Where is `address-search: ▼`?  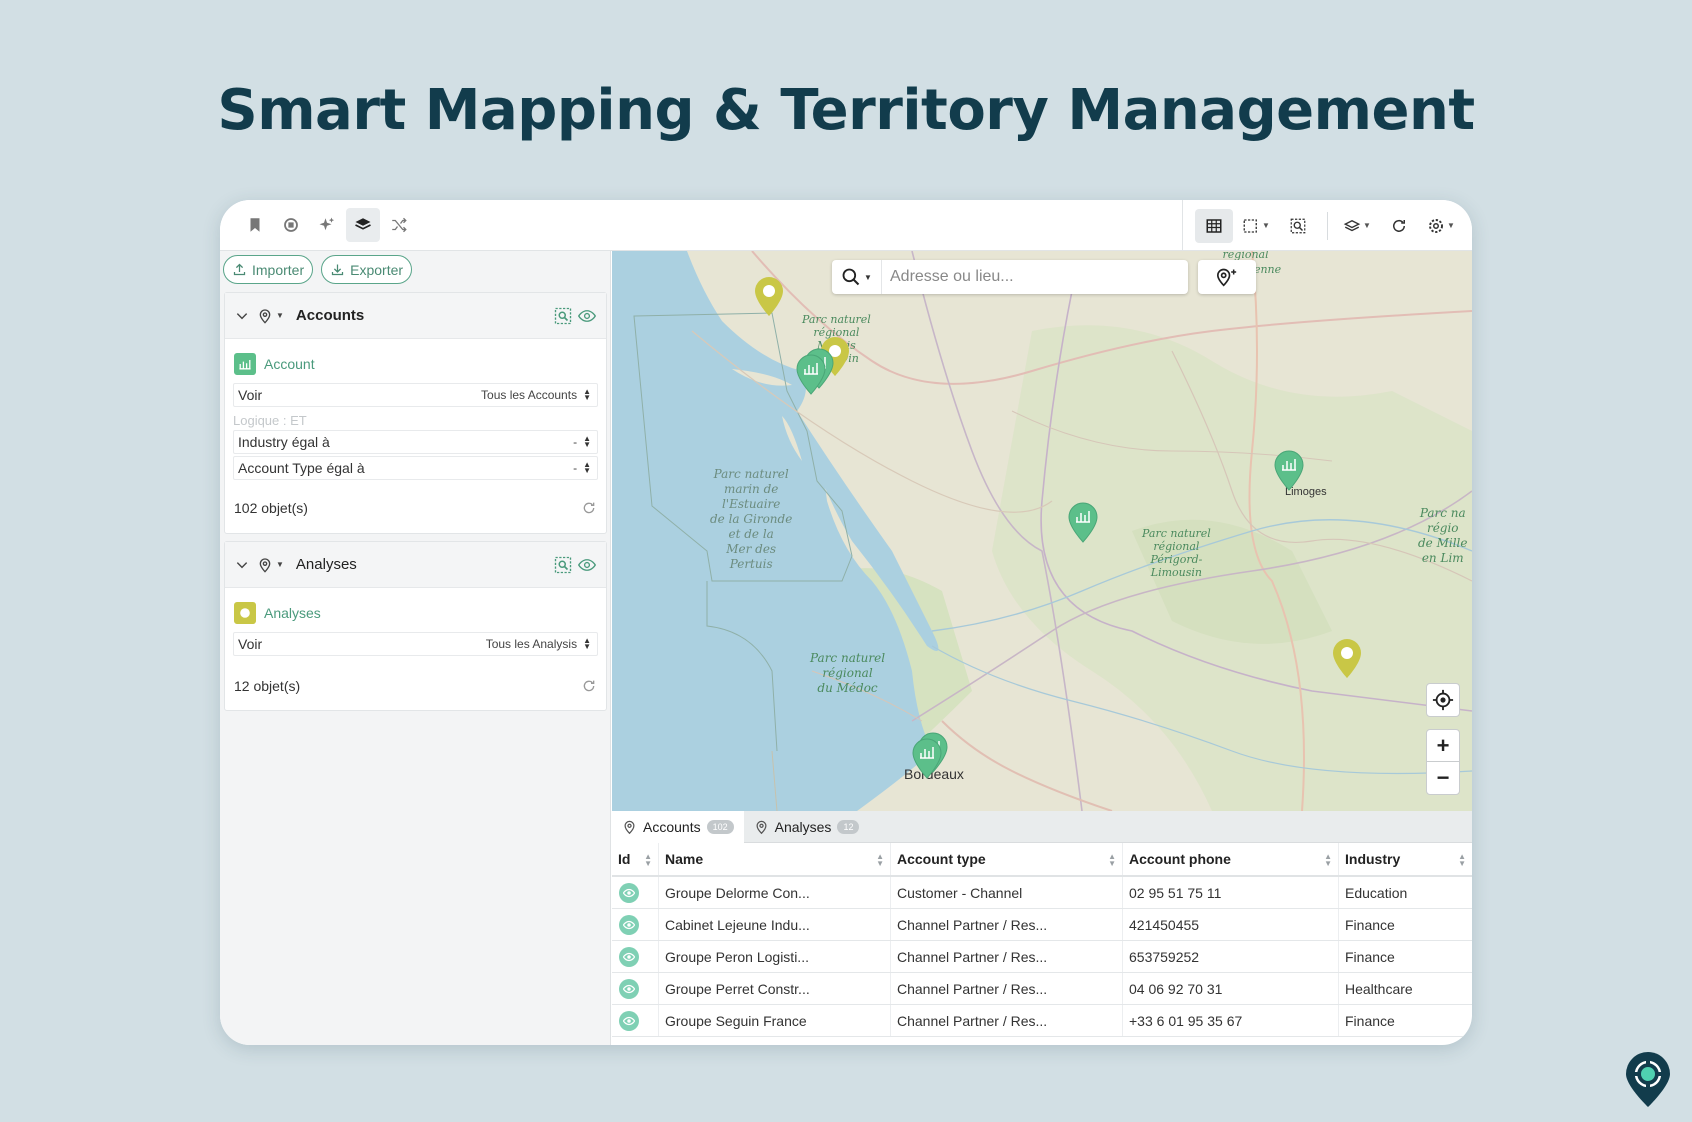
address-search: ▼ is located at coordinates (1010, 277).